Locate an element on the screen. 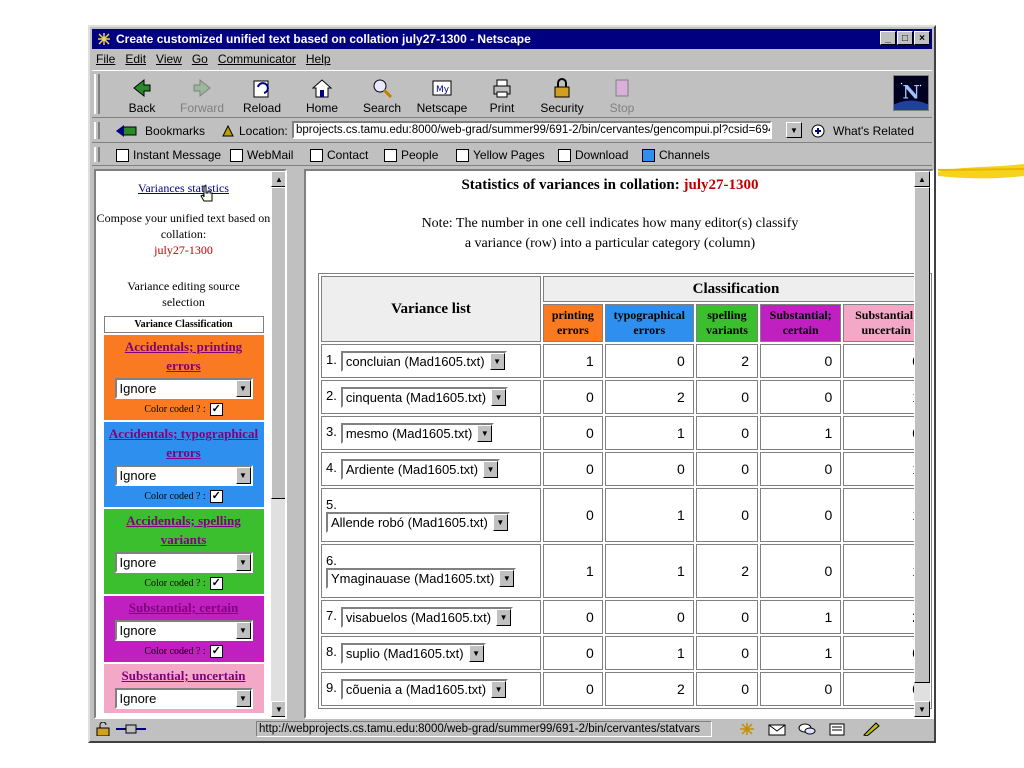 Image resolution: width=1024 pixels, height=768 pixels. menu-file: File is located at coordinates (105, 59).